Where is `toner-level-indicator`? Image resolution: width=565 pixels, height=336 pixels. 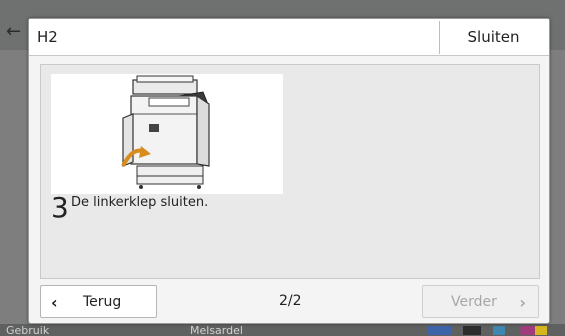
toner-level-indicator is located at coordinates (487, 330).